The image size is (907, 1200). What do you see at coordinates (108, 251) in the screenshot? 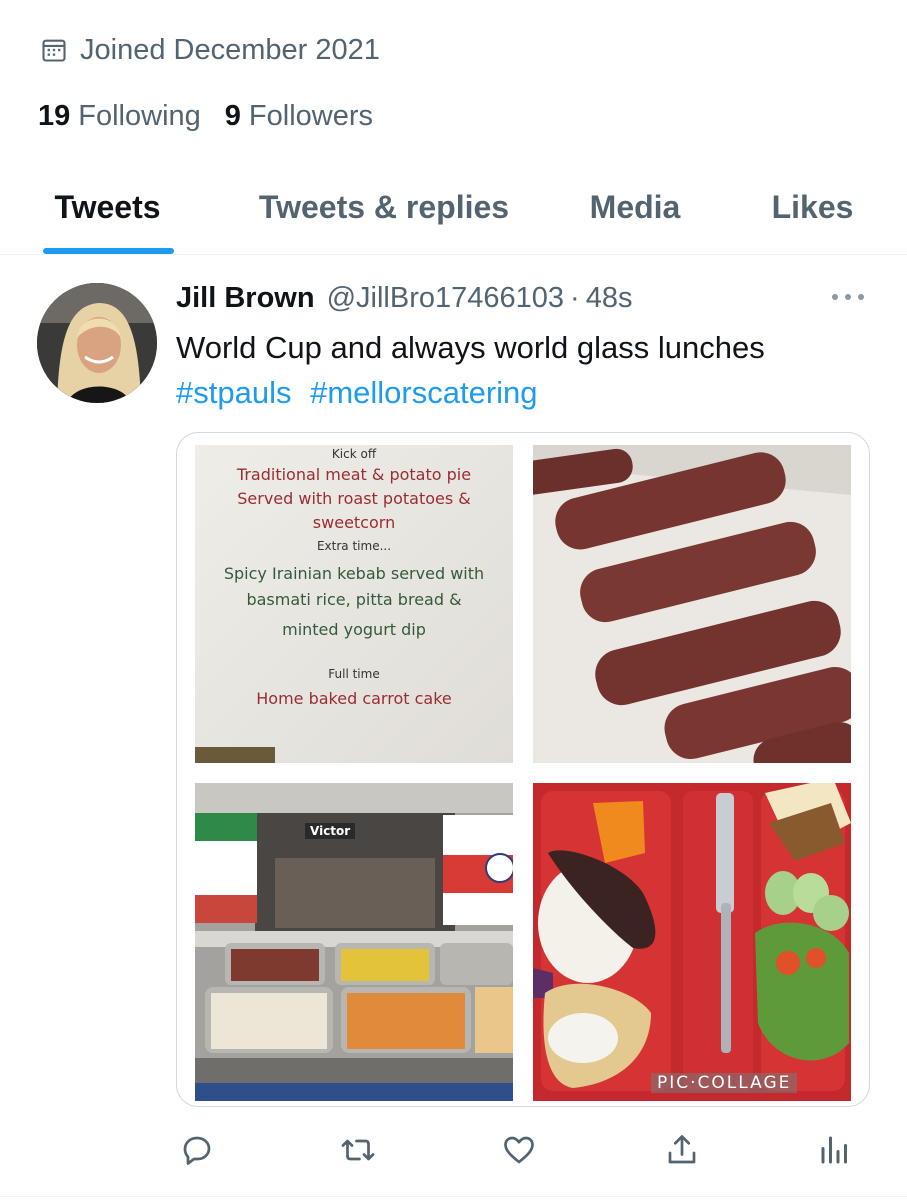
I see `active-tab-indicator` at bounding box center [108, 251].